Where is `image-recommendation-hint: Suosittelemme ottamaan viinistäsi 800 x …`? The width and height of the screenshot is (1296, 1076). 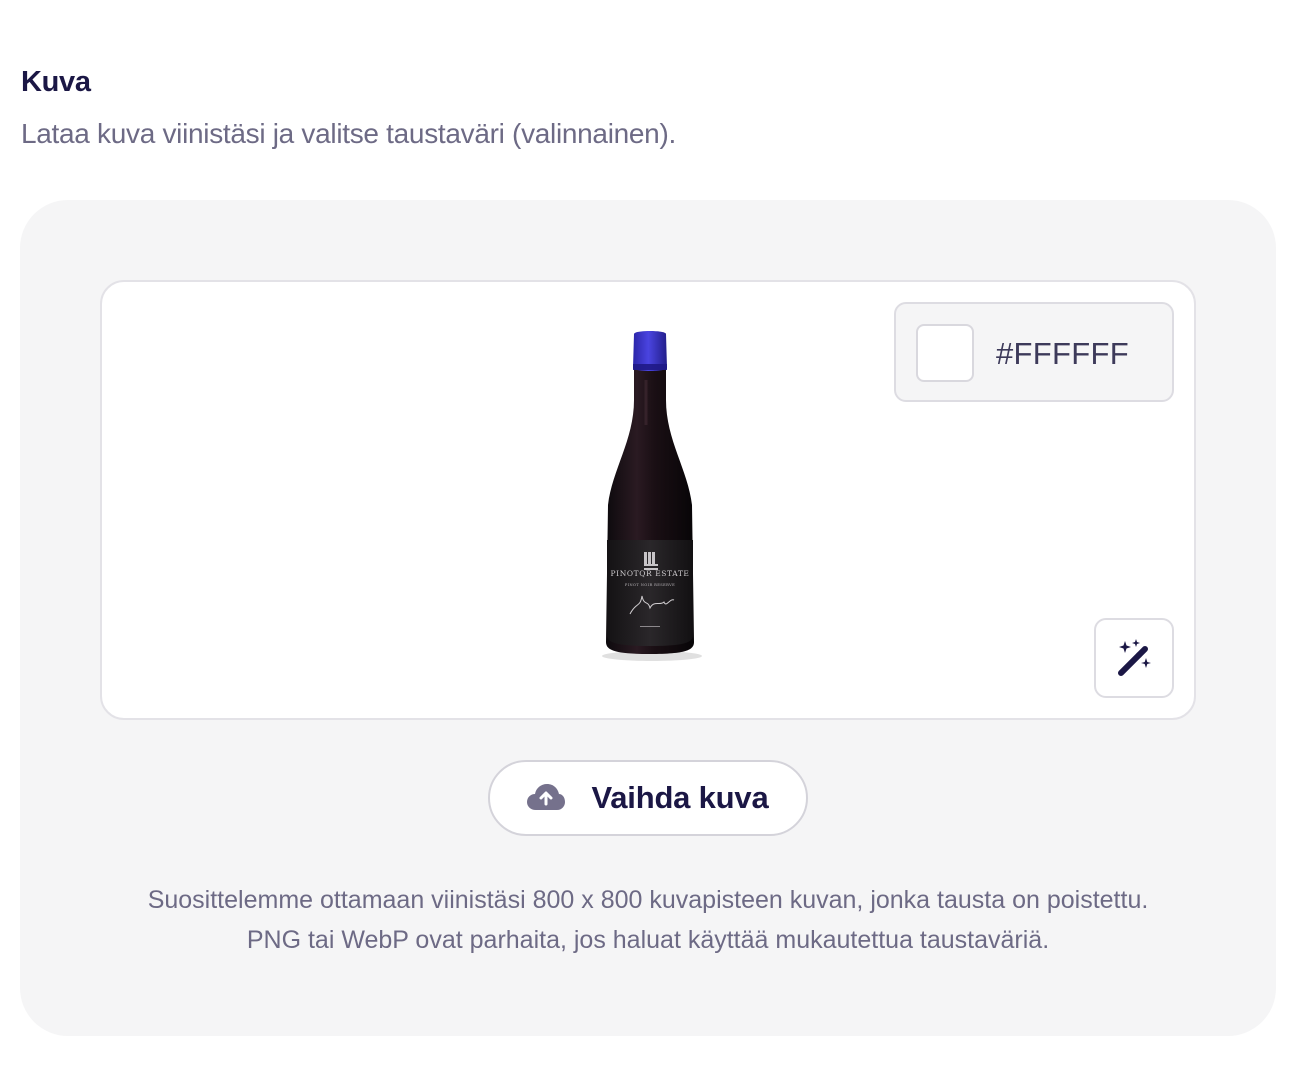
image-recommendation-hint: Suosittelemme ottamaan viinistäsi 800 x … is located at coordinates (648, 920).